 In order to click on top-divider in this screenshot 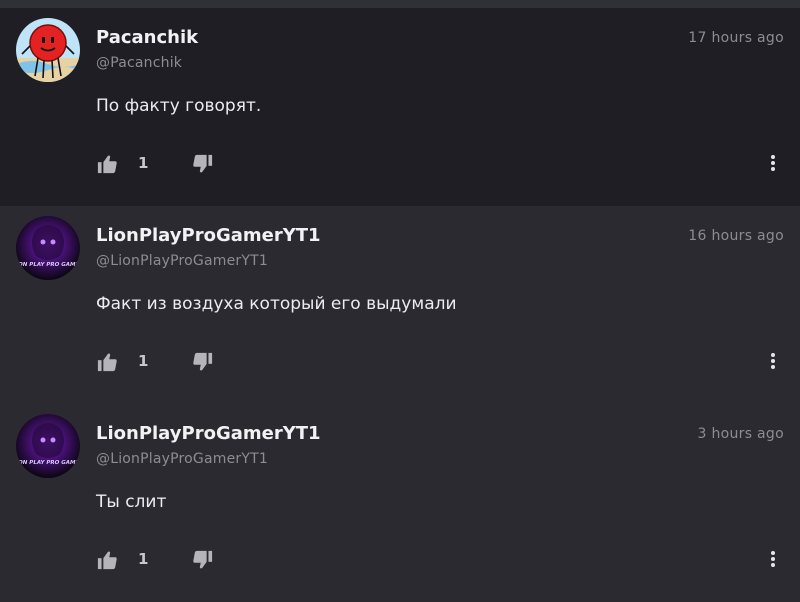, I will do `click(400, 4)`.